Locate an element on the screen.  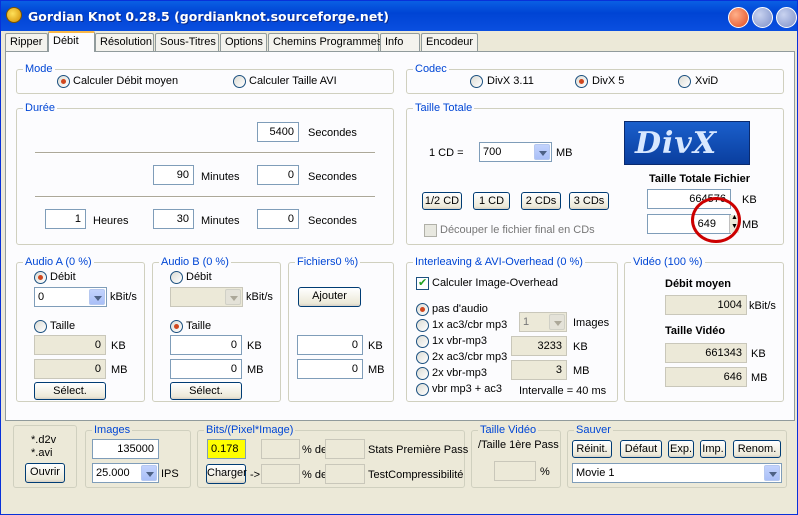
add-file-button: Ajouter is located at coordinates (329, 297).